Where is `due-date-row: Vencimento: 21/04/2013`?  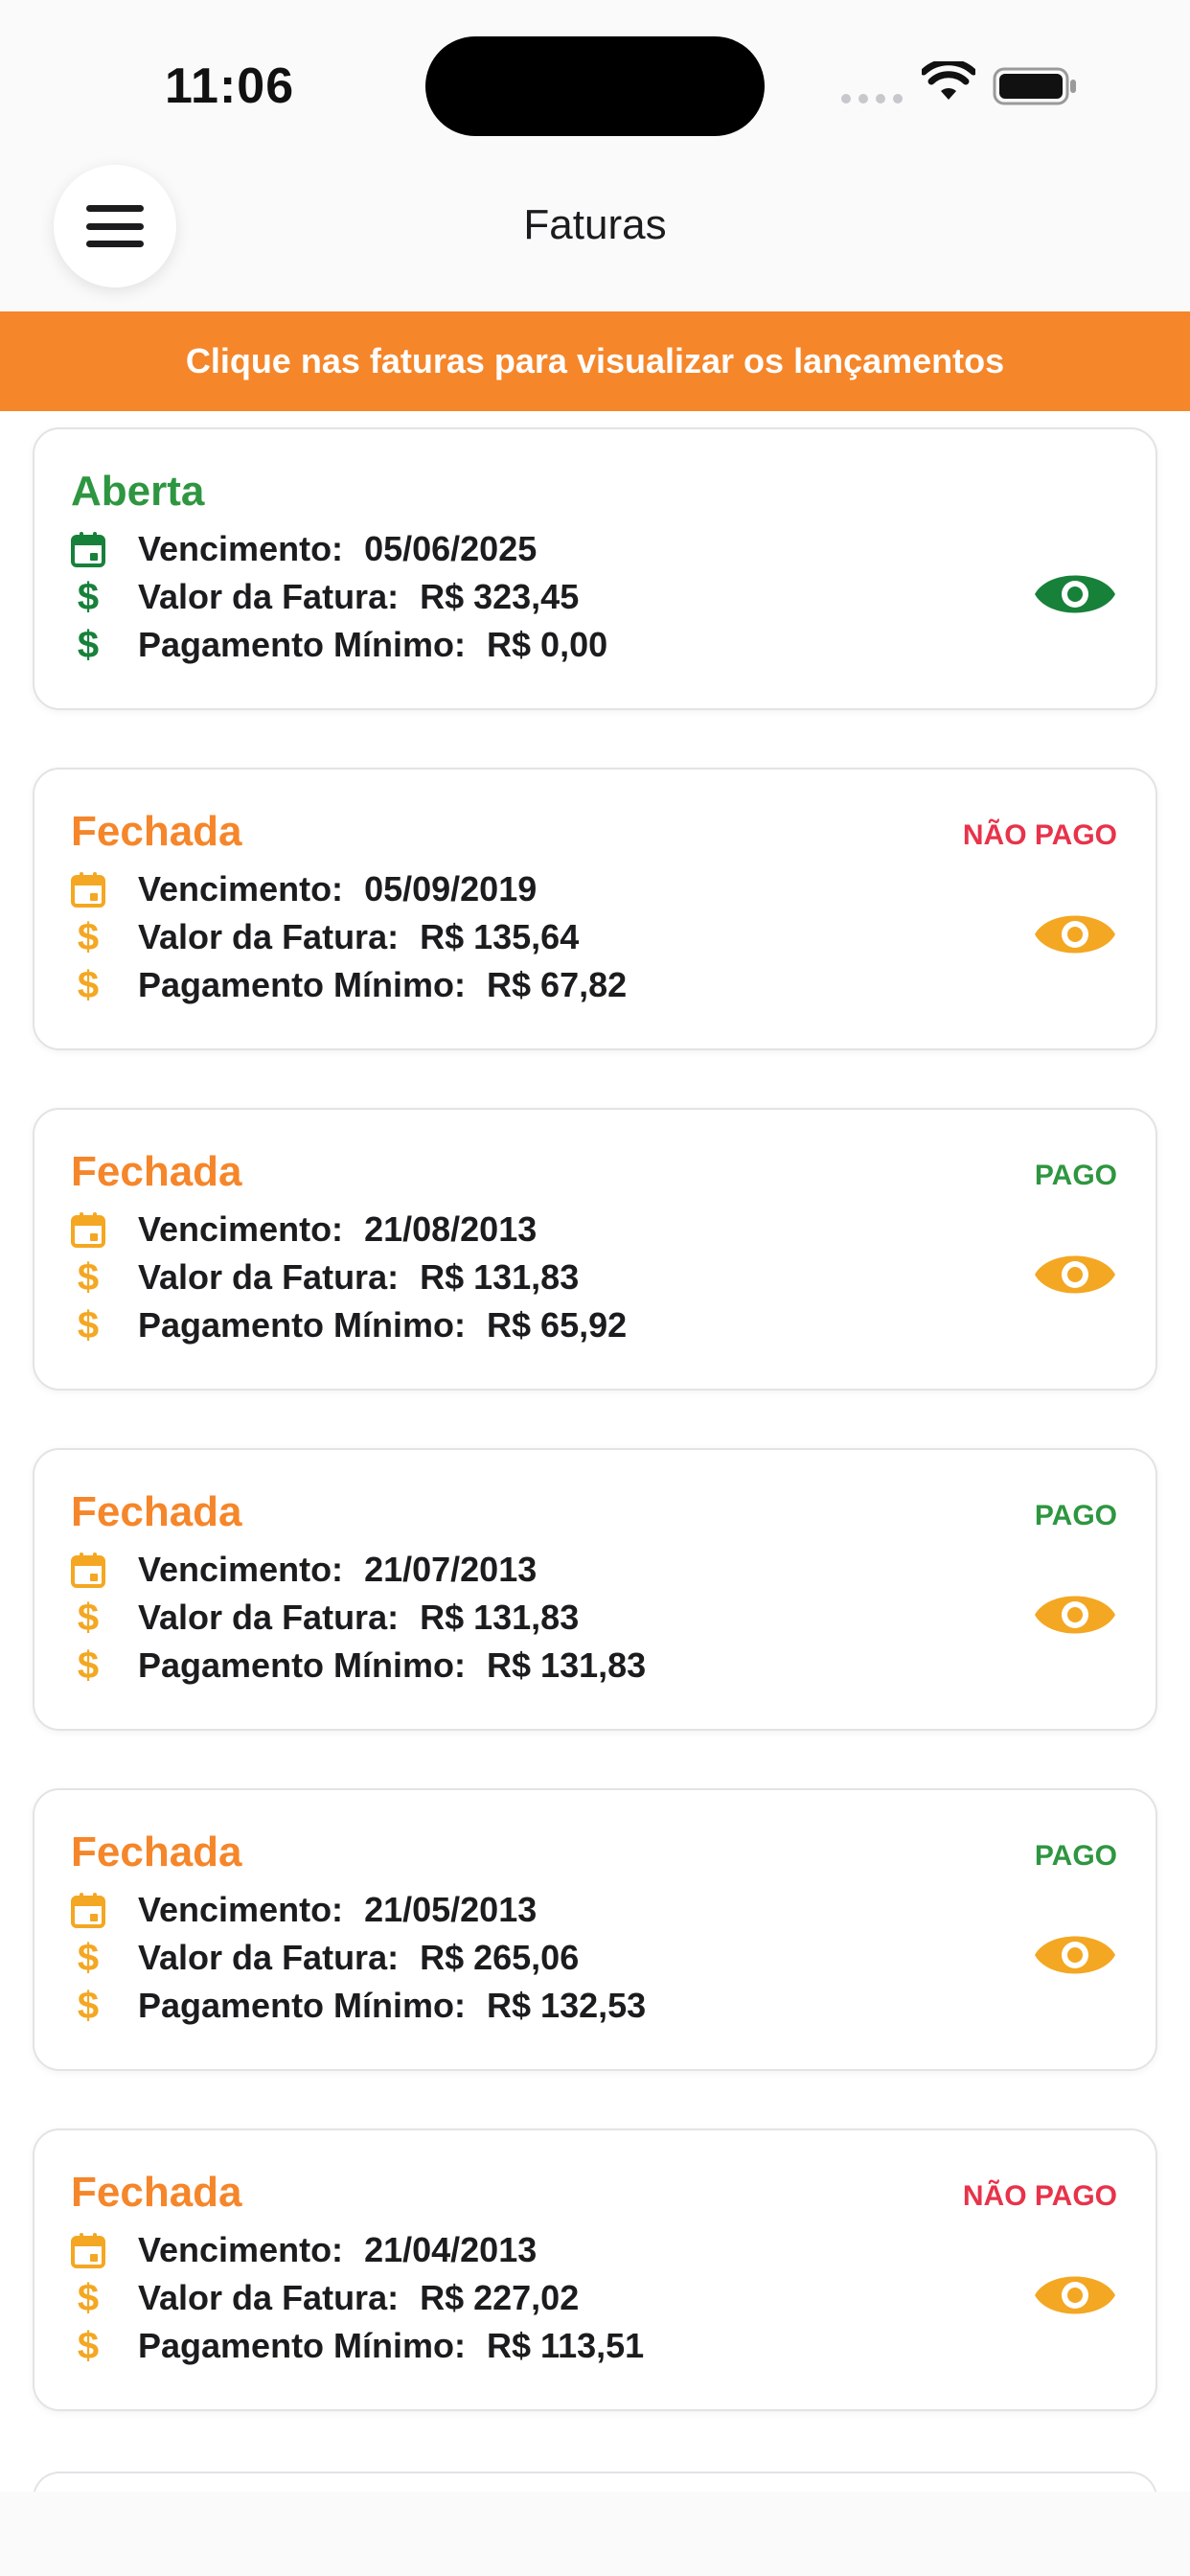 due-date-row: Vencimento: 21/04/2013 is located at coordinates (303, 2250).